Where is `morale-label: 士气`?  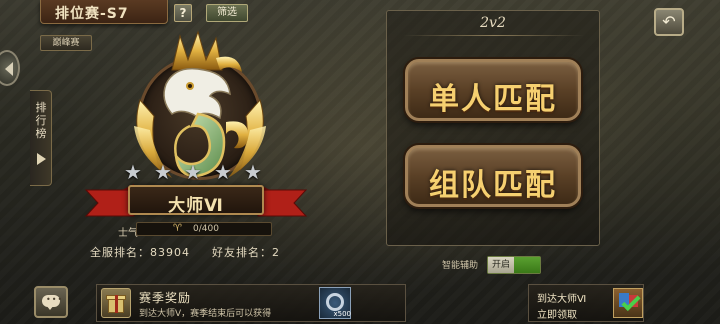
morale-label: 士气 is located at coordinates (128, 233).